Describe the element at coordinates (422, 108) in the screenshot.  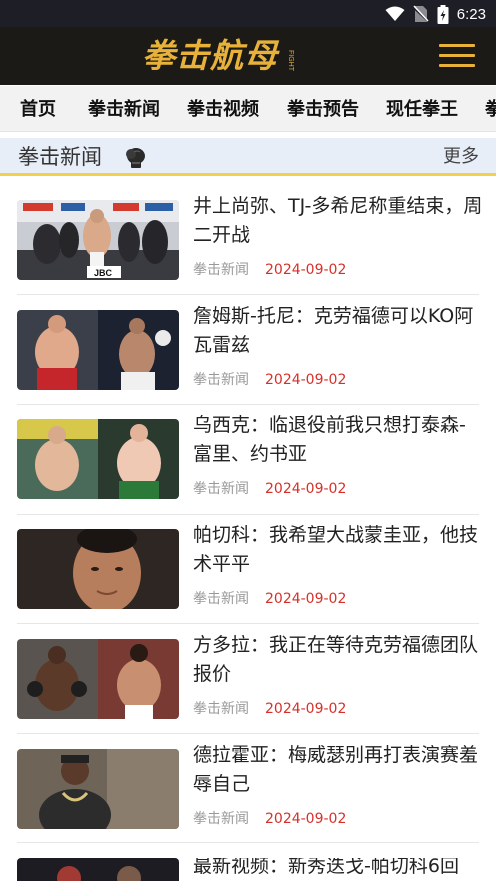
I see `tab-current-champions: 现任拳王` at that location.